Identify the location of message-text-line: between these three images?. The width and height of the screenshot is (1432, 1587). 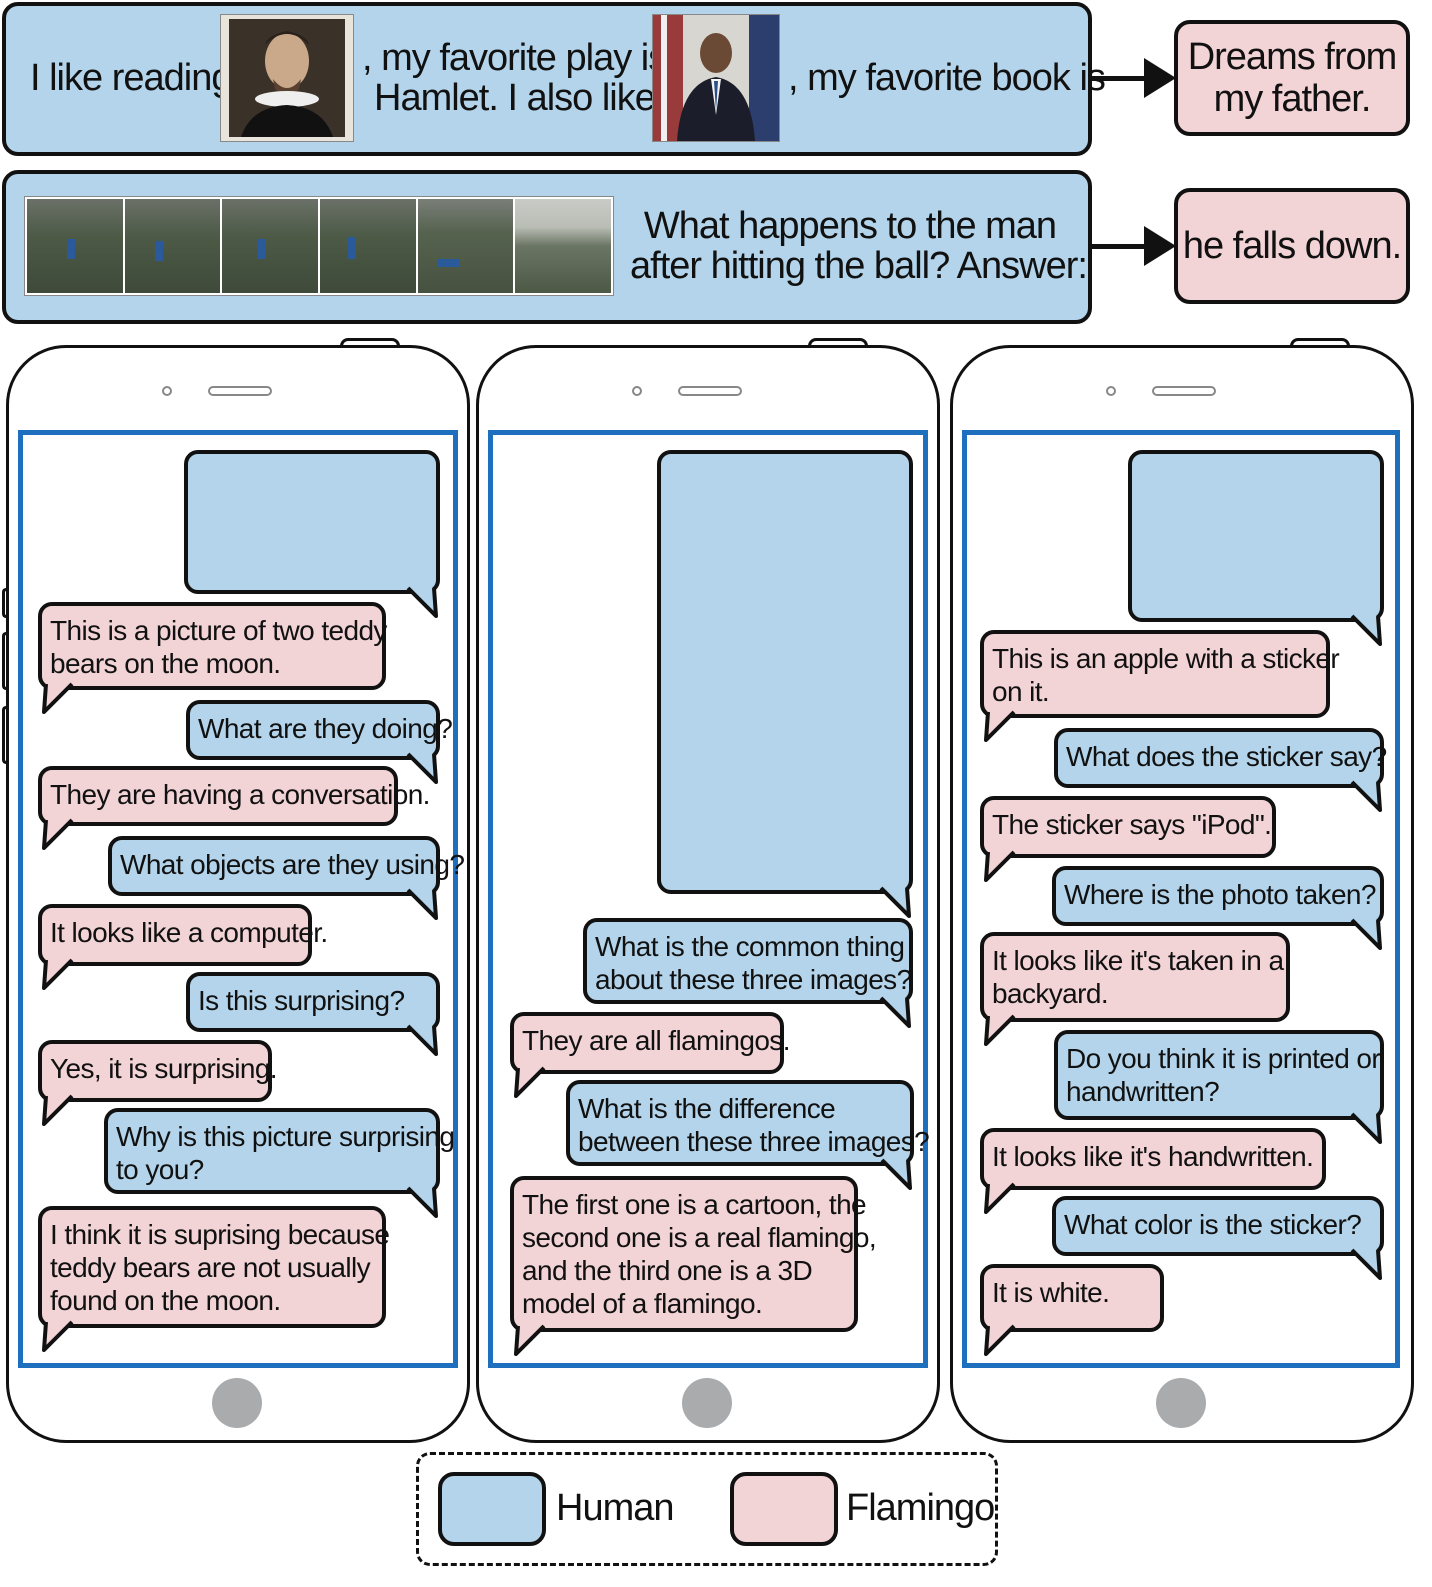
(754, 1141).